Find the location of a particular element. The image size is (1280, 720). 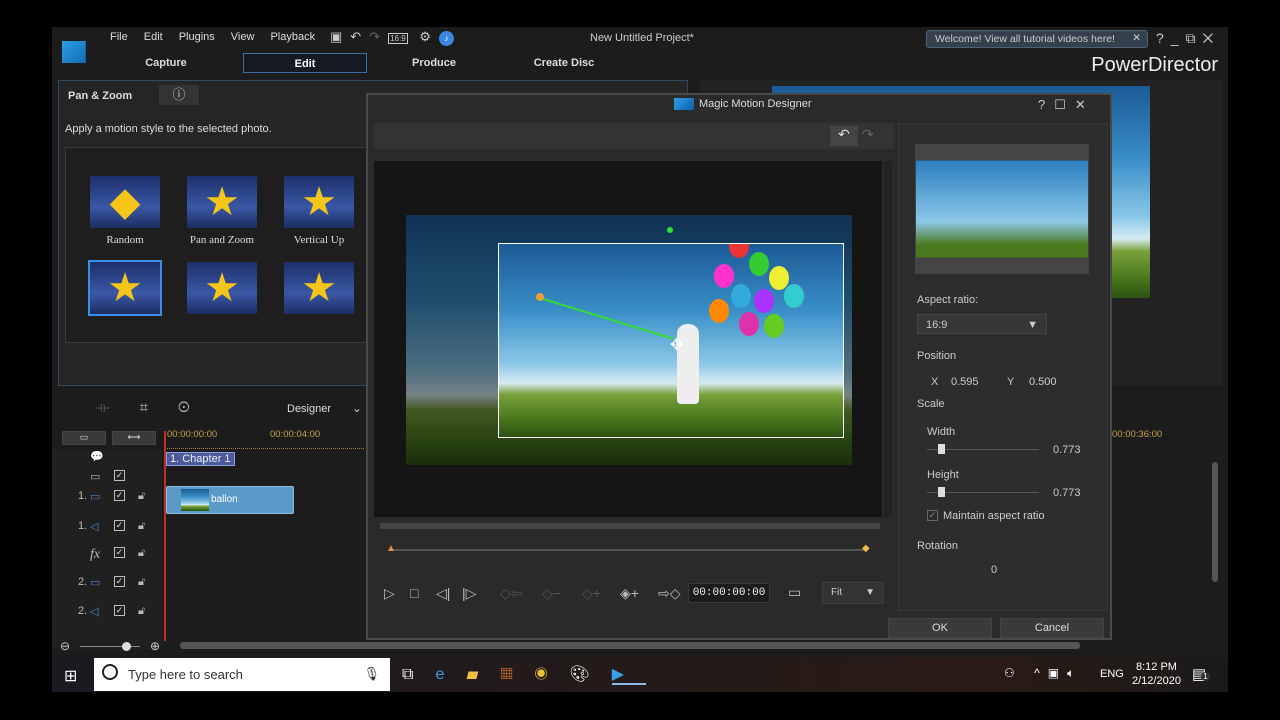

maximize-icon: ☐ is located at coordinates (1064, 104).